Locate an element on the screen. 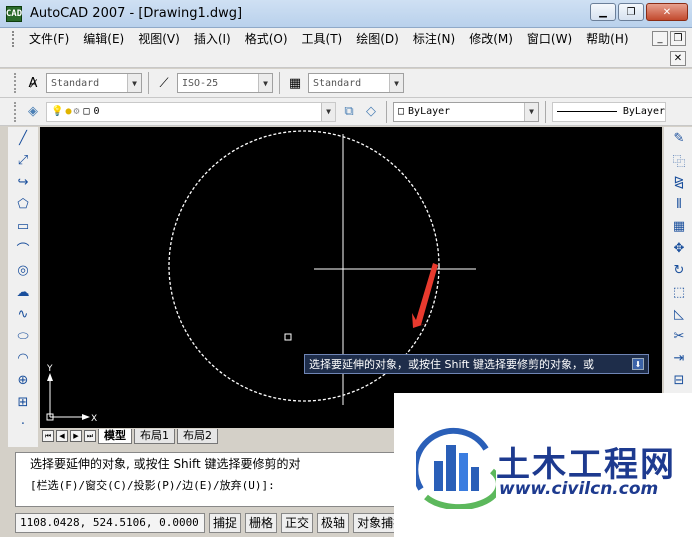 This screenshot has width=692, height=537. restore-button: ❐ is located at coordinates (631, 12).